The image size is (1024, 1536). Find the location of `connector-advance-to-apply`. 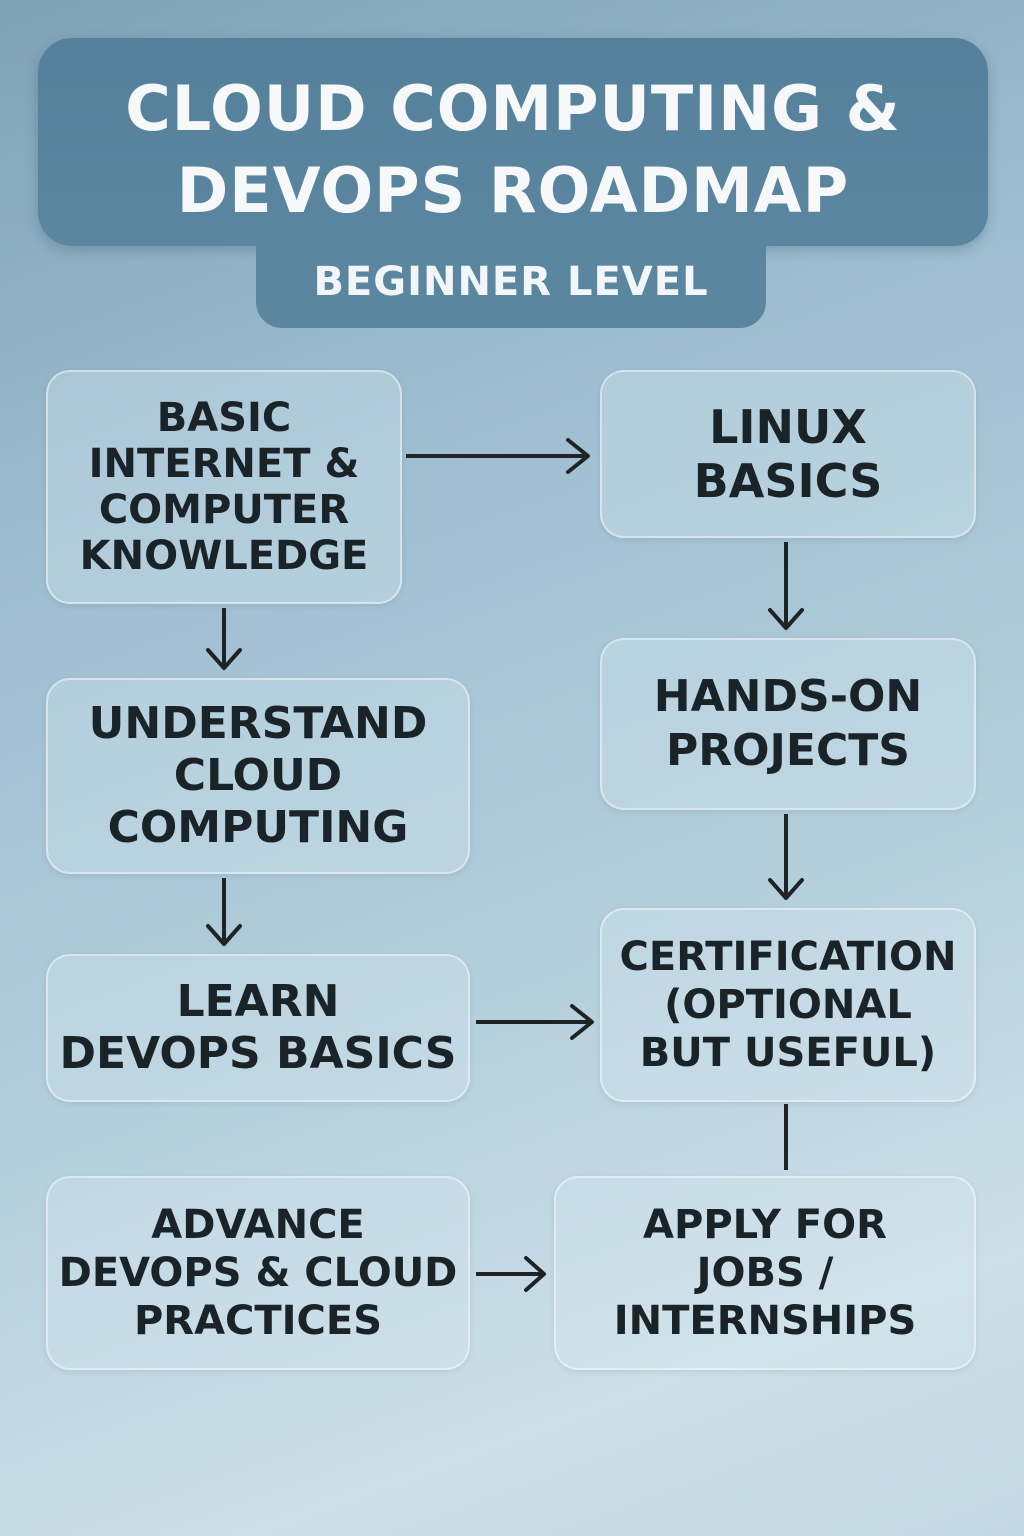

connector-advance-to-apply is located at coordinates (511, 1274).